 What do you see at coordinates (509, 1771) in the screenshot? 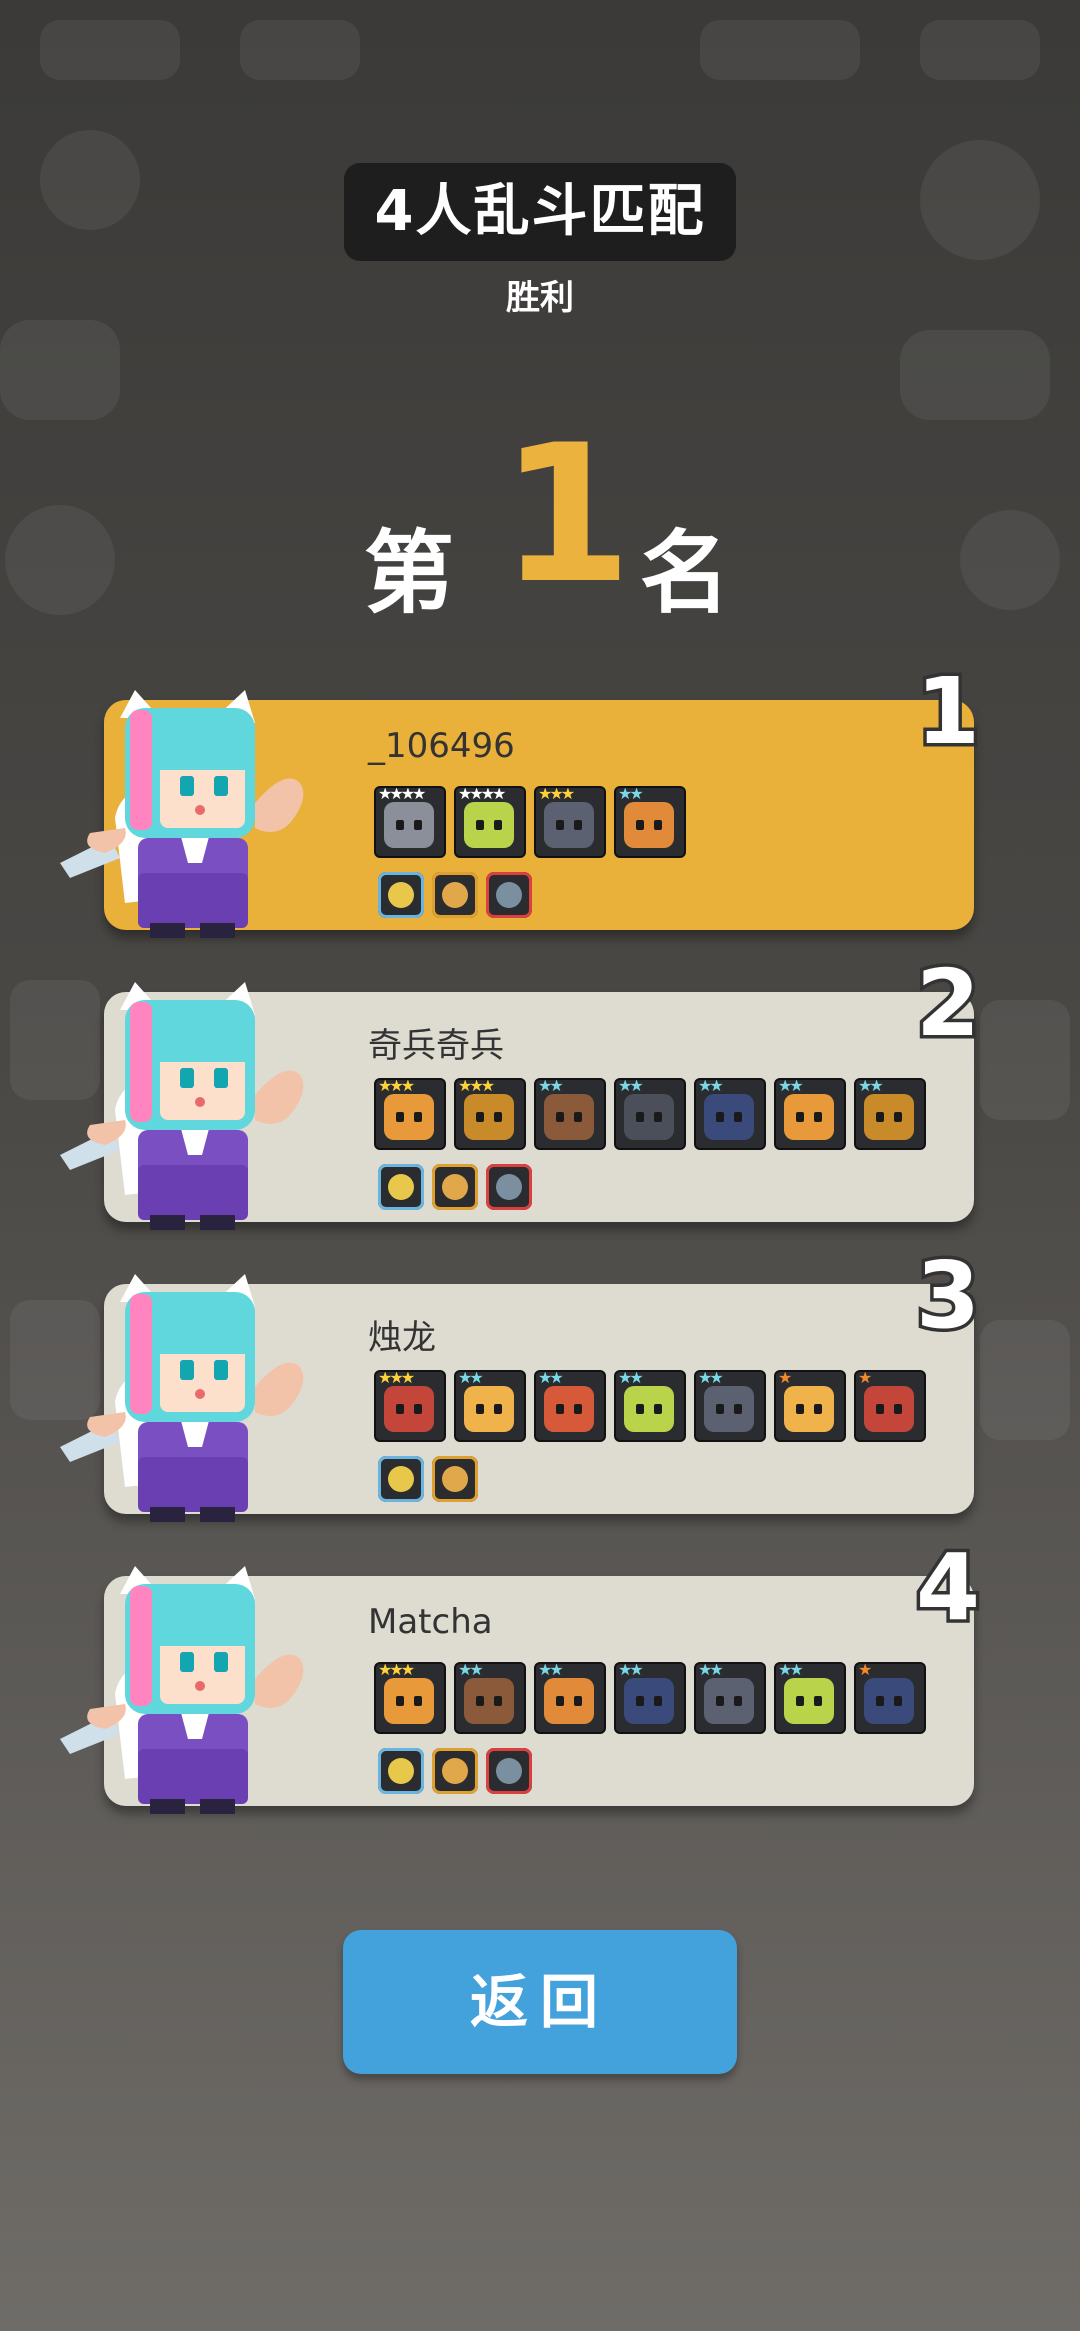
I see `mushroom-icon` at bounding box center [509, 1771].